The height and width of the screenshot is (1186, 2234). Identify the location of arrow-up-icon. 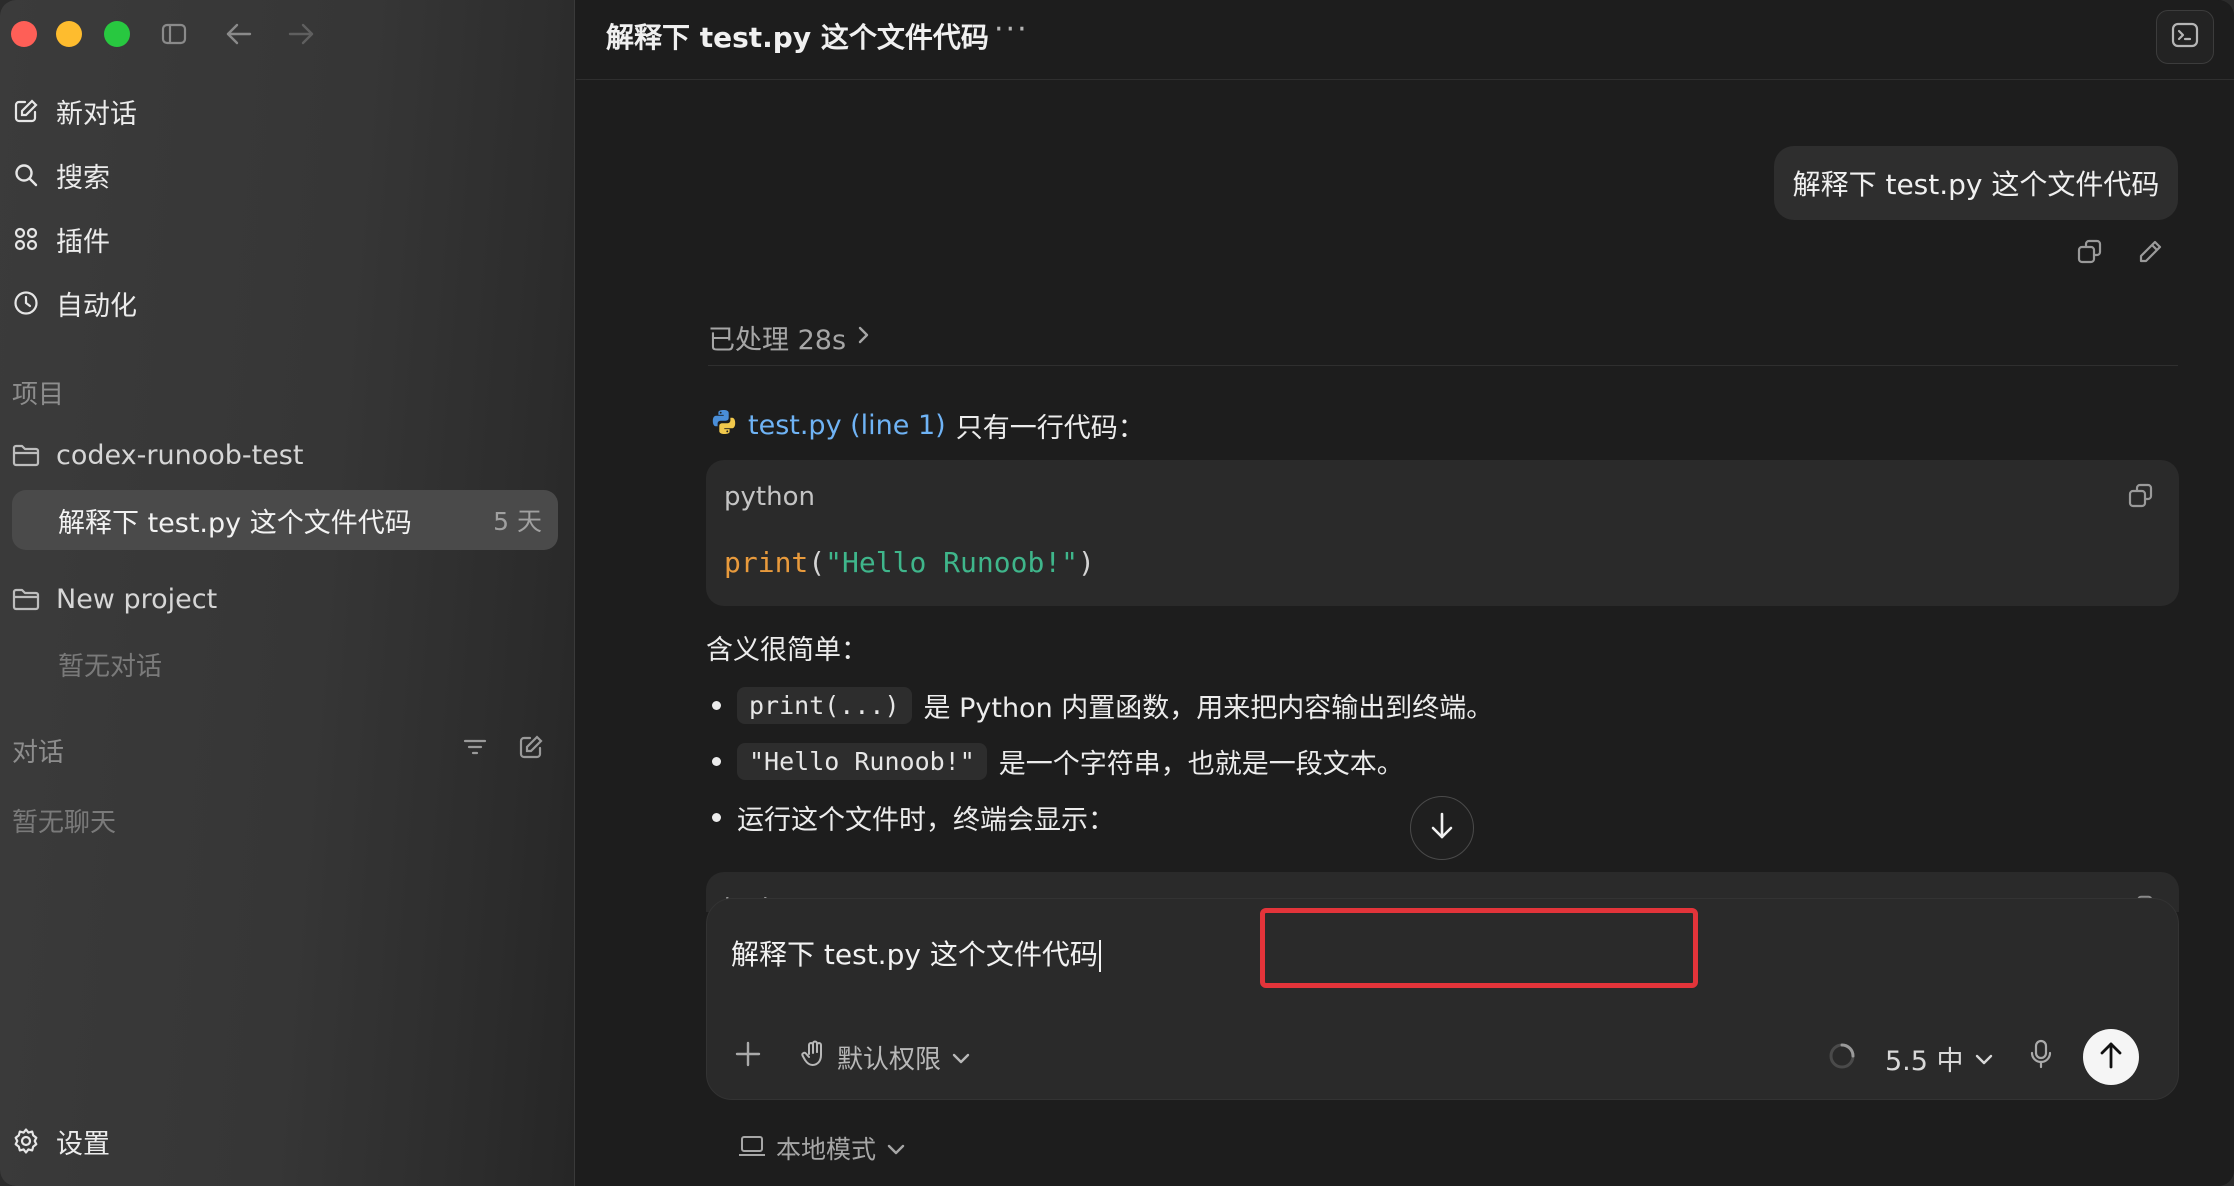
(2111, 1057).